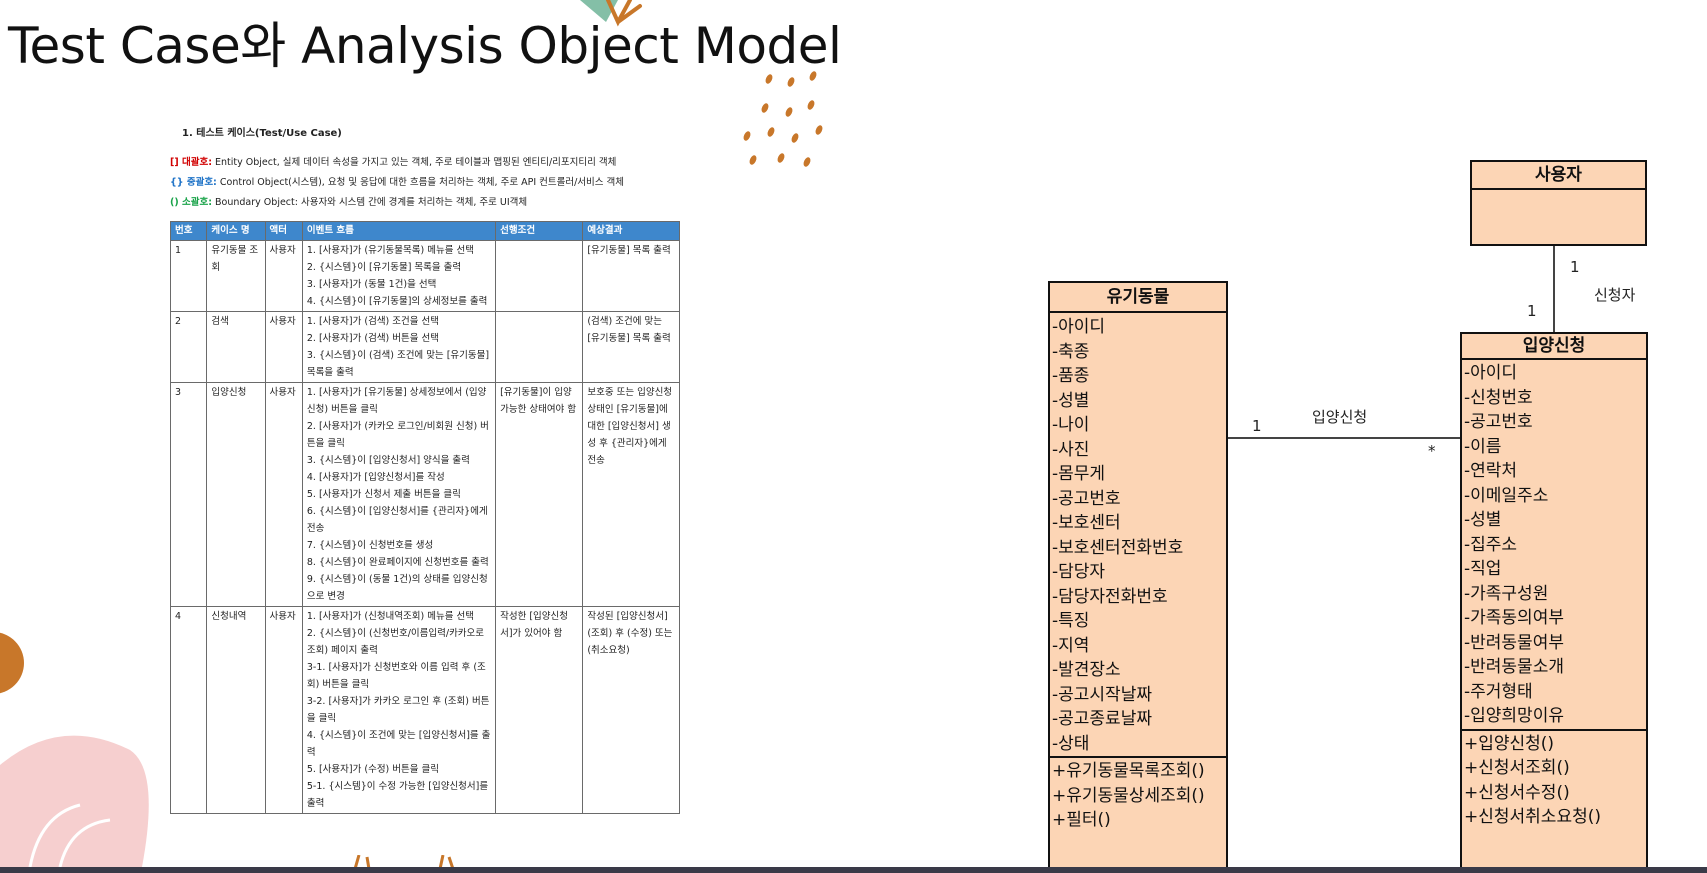  I want to click on flow-step: 3-2. [사용자]가 카카오 로그인 후 (조회) 버튼을 클릭, so click(398, 710).